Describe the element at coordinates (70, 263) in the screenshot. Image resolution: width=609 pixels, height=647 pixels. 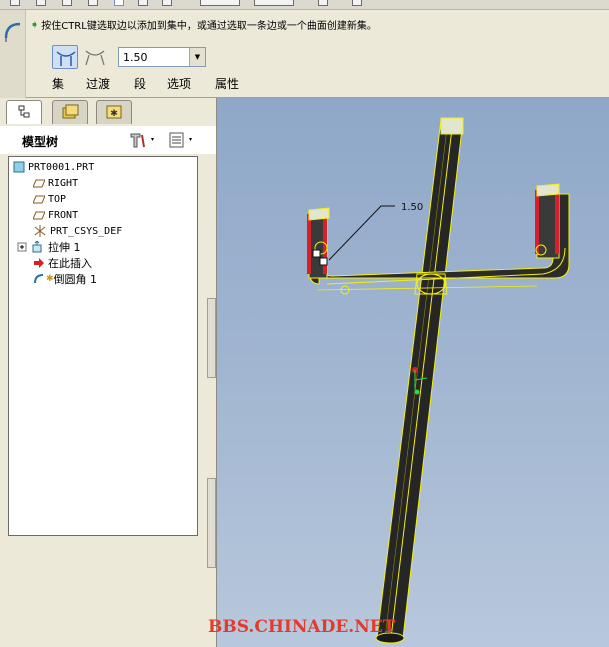
I see `tree-item-label: 在此插入` at that location.